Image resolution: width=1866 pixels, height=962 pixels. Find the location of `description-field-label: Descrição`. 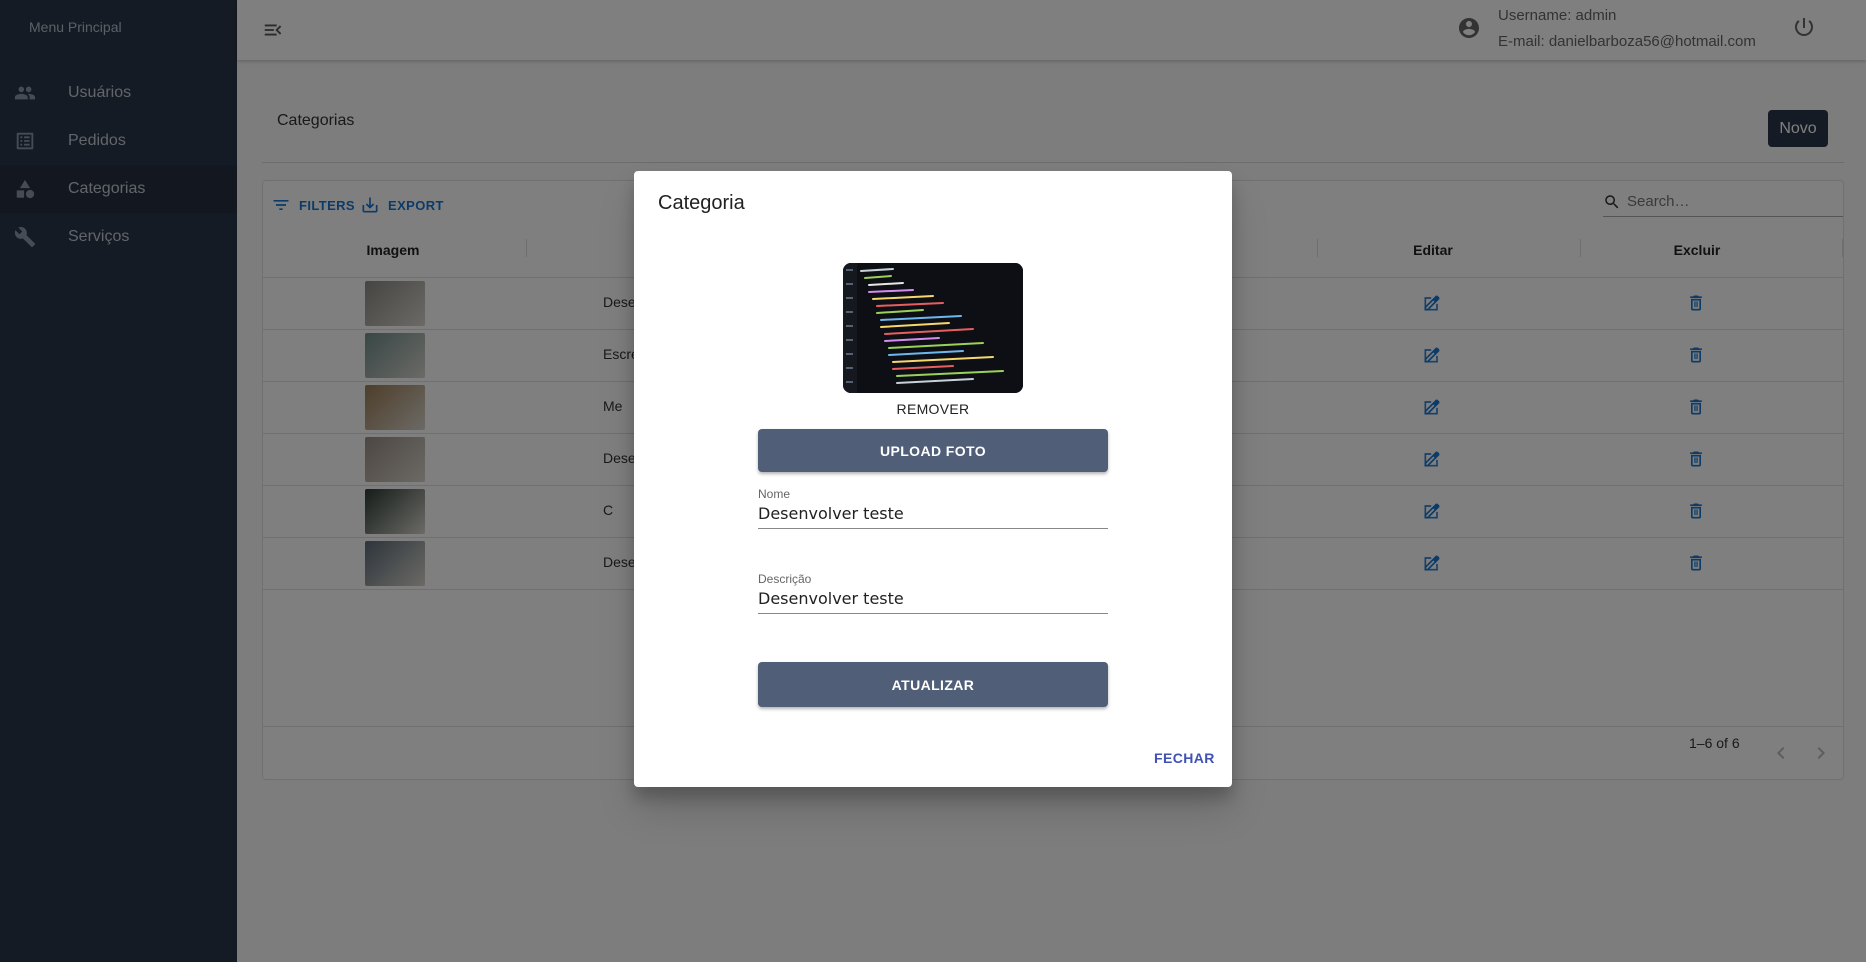

description-field-label: Descrição is located at coordinates (785, 579).